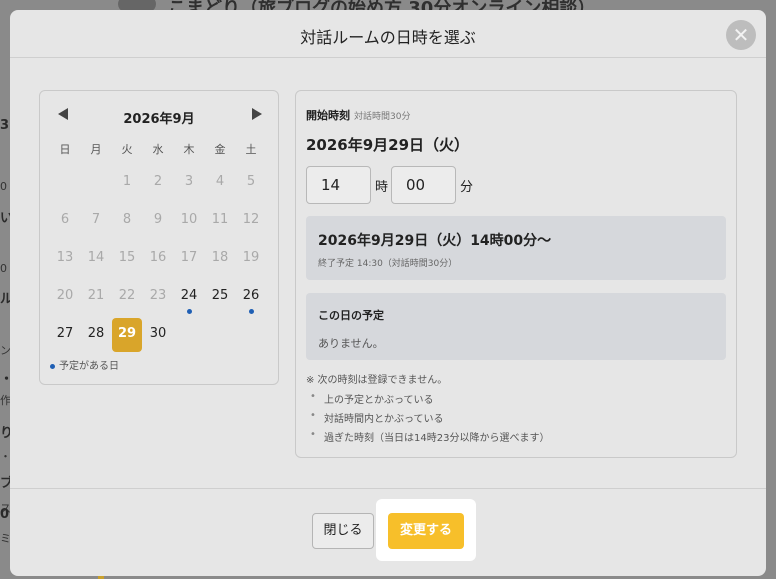  I want to click on note-item: 対話時間内とかぶっている, so click(427, 419).